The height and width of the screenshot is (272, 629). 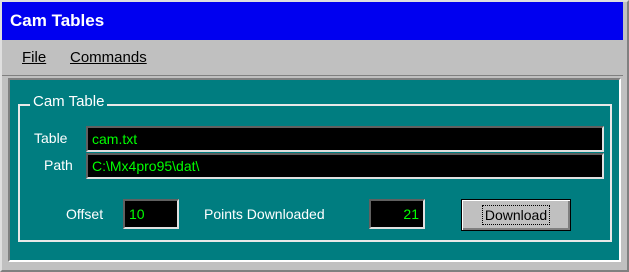 I want to click on menu-commands-label: Commands, so click(x=108, y=57).